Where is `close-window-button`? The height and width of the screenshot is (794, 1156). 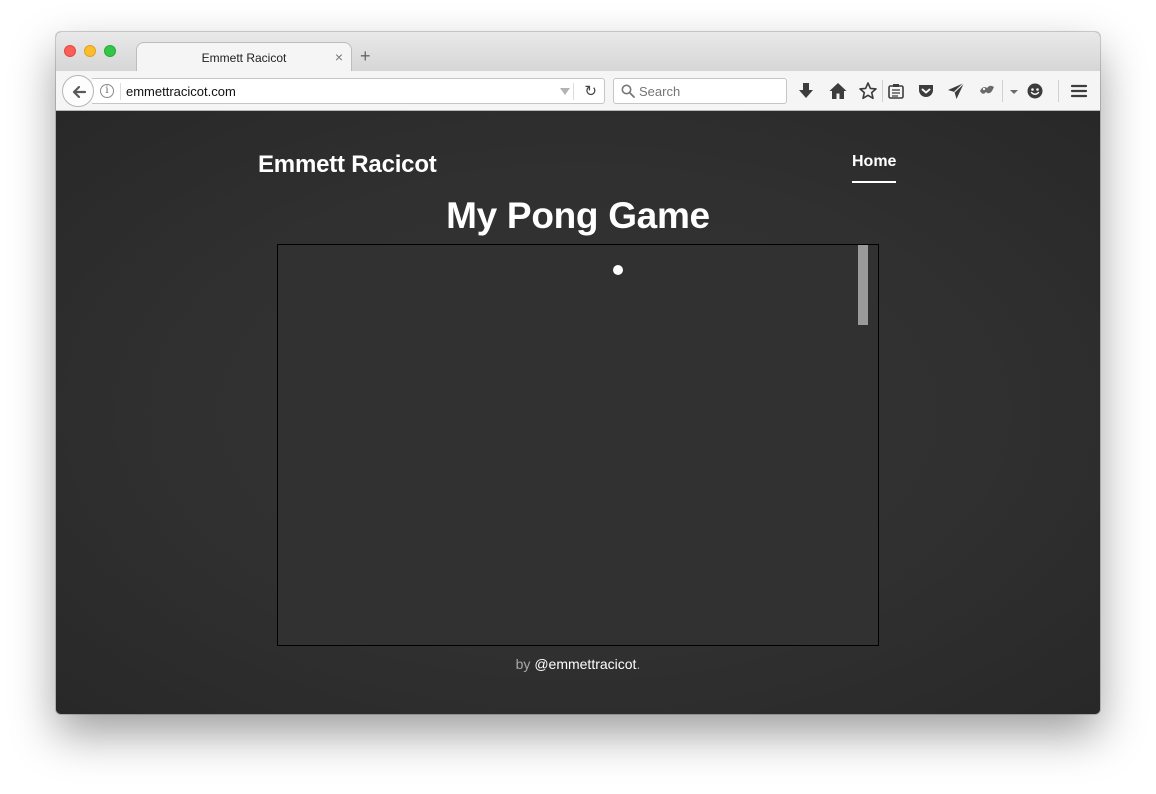 close-window-button is located at coordinates (70, 51).